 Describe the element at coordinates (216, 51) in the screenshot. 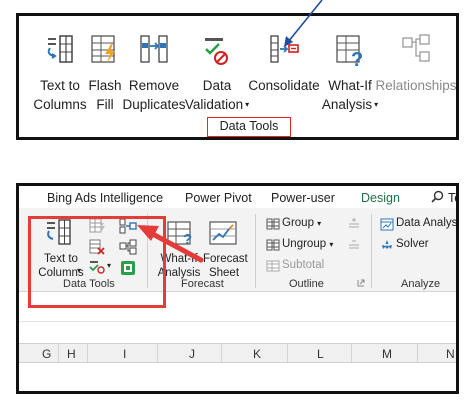

I see `data-validation-icon` at that location.